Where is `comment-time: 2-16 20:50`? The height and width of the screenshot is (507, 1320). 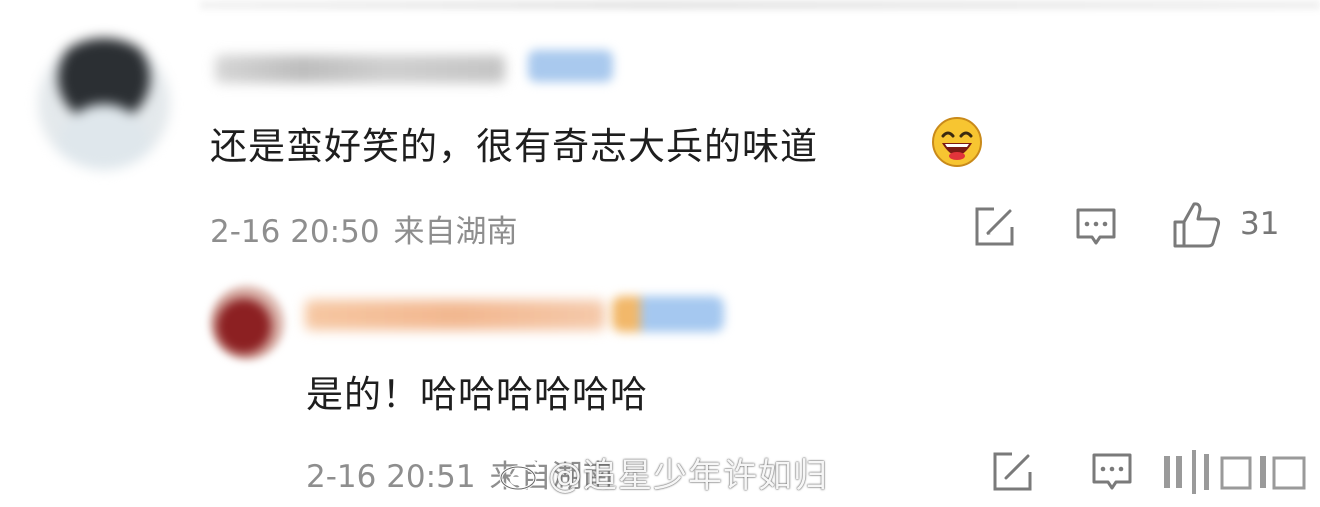 comment-time: 2-16 20:50 is located at coordinates (295, 232).